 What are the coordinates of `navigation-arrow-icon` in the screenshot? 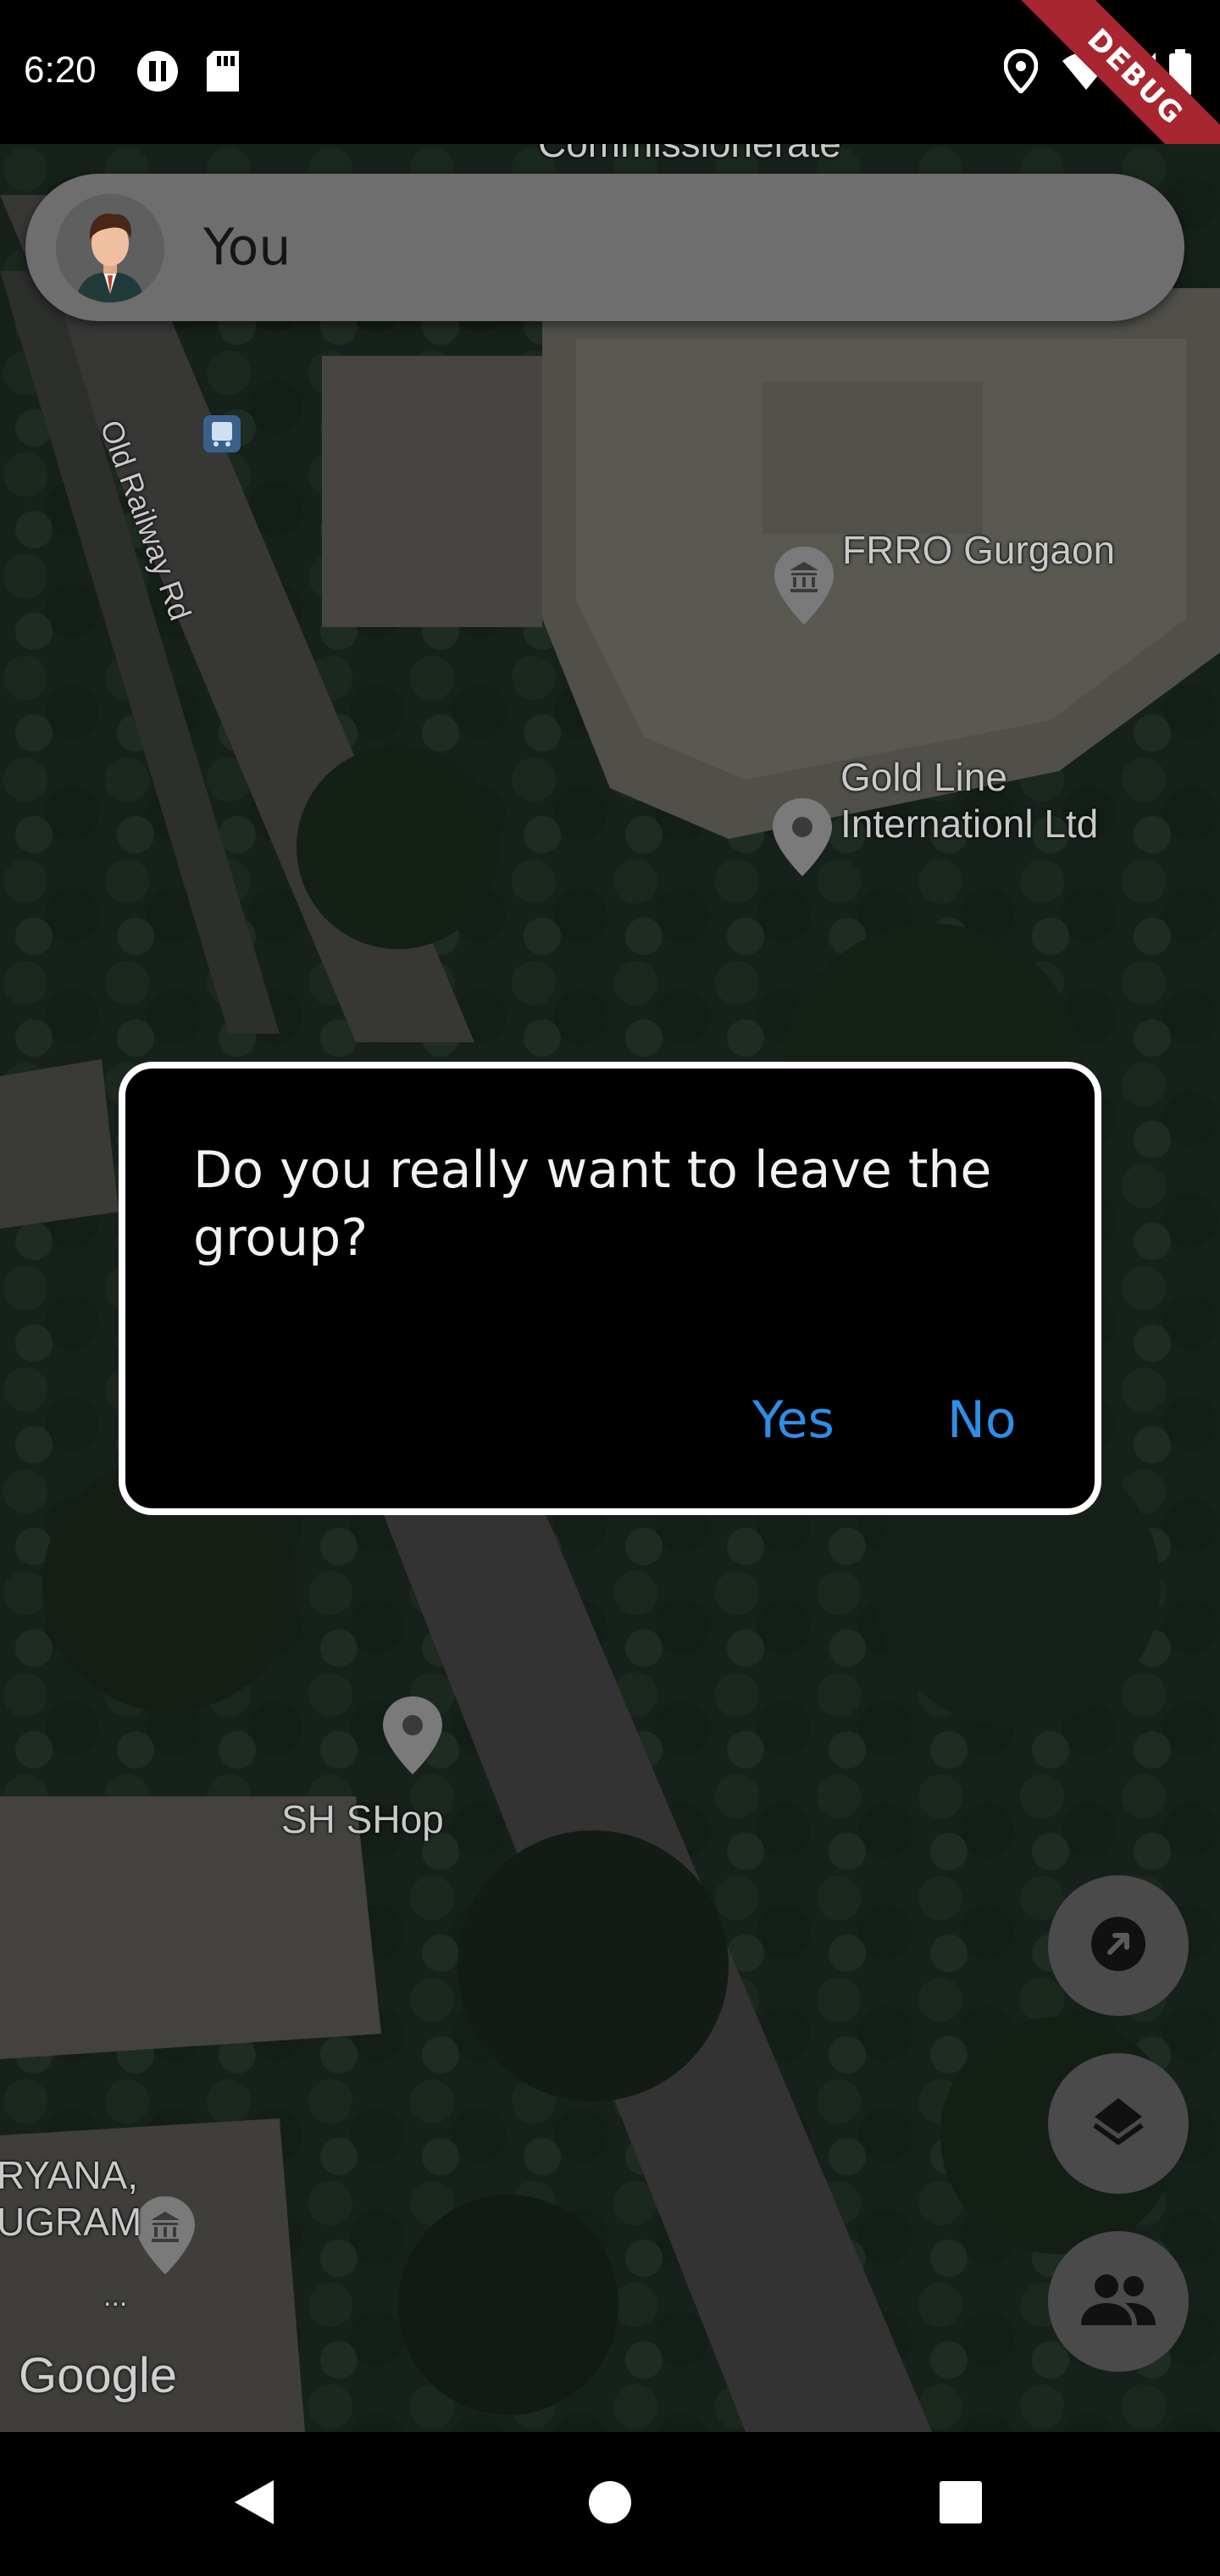 It's located at (1118, 1946).